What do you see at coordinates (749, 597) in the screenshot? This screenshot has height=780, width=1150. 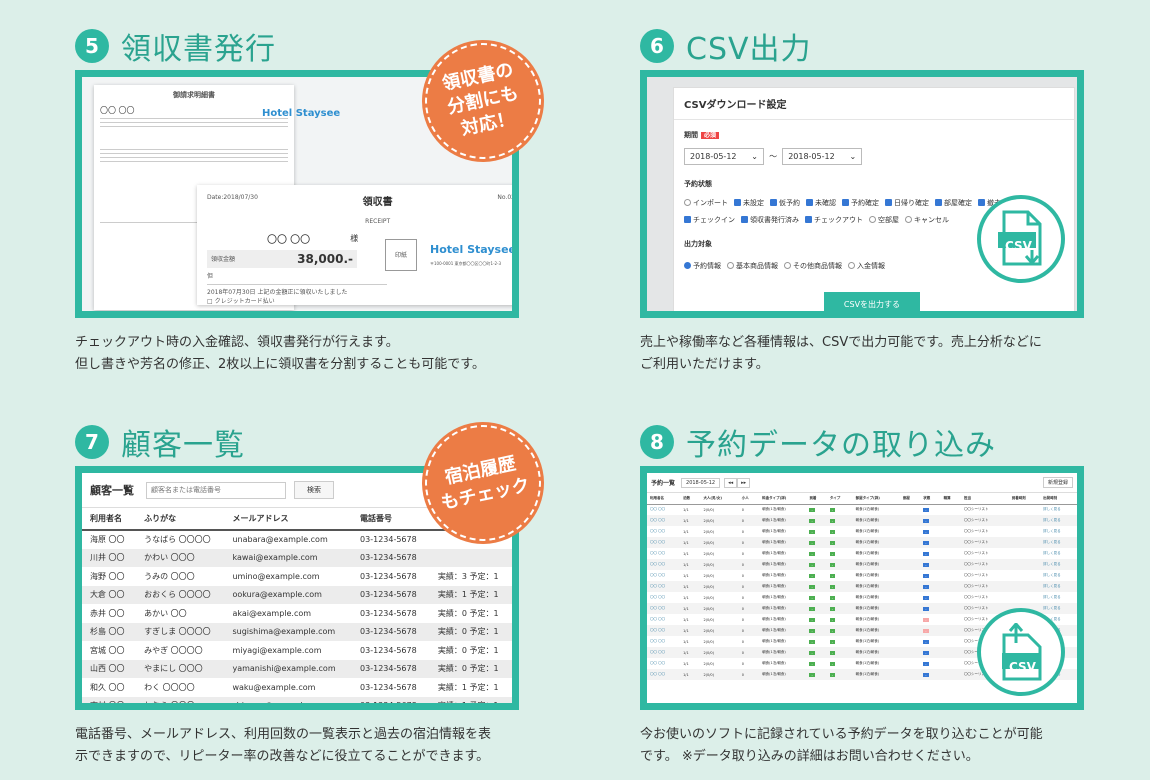 I see `table-cell: 0` at bounding box center [749, 597].